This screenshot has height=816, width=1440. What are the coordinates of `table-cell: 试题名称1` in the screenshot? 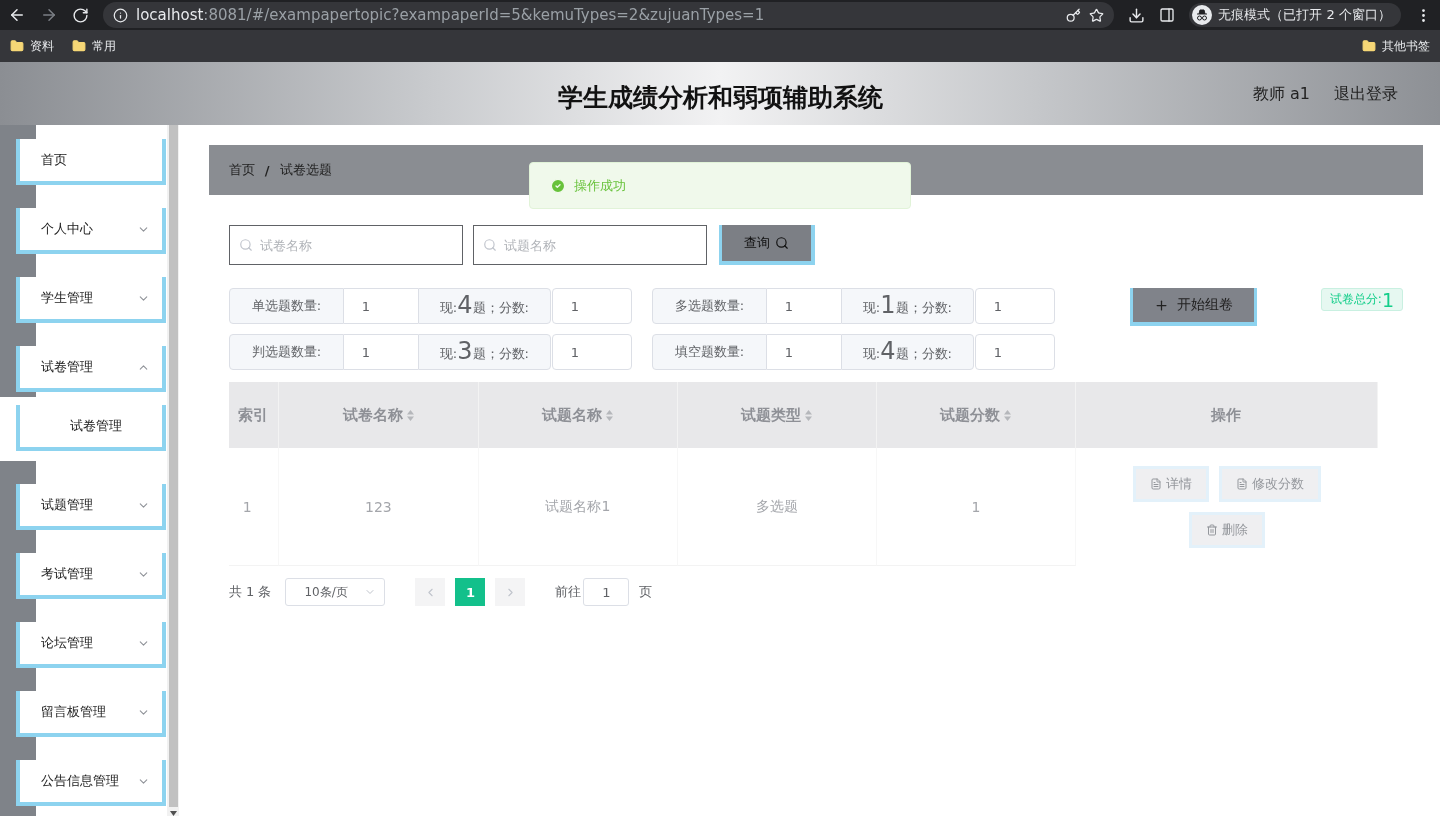 It's located at (578, 507).